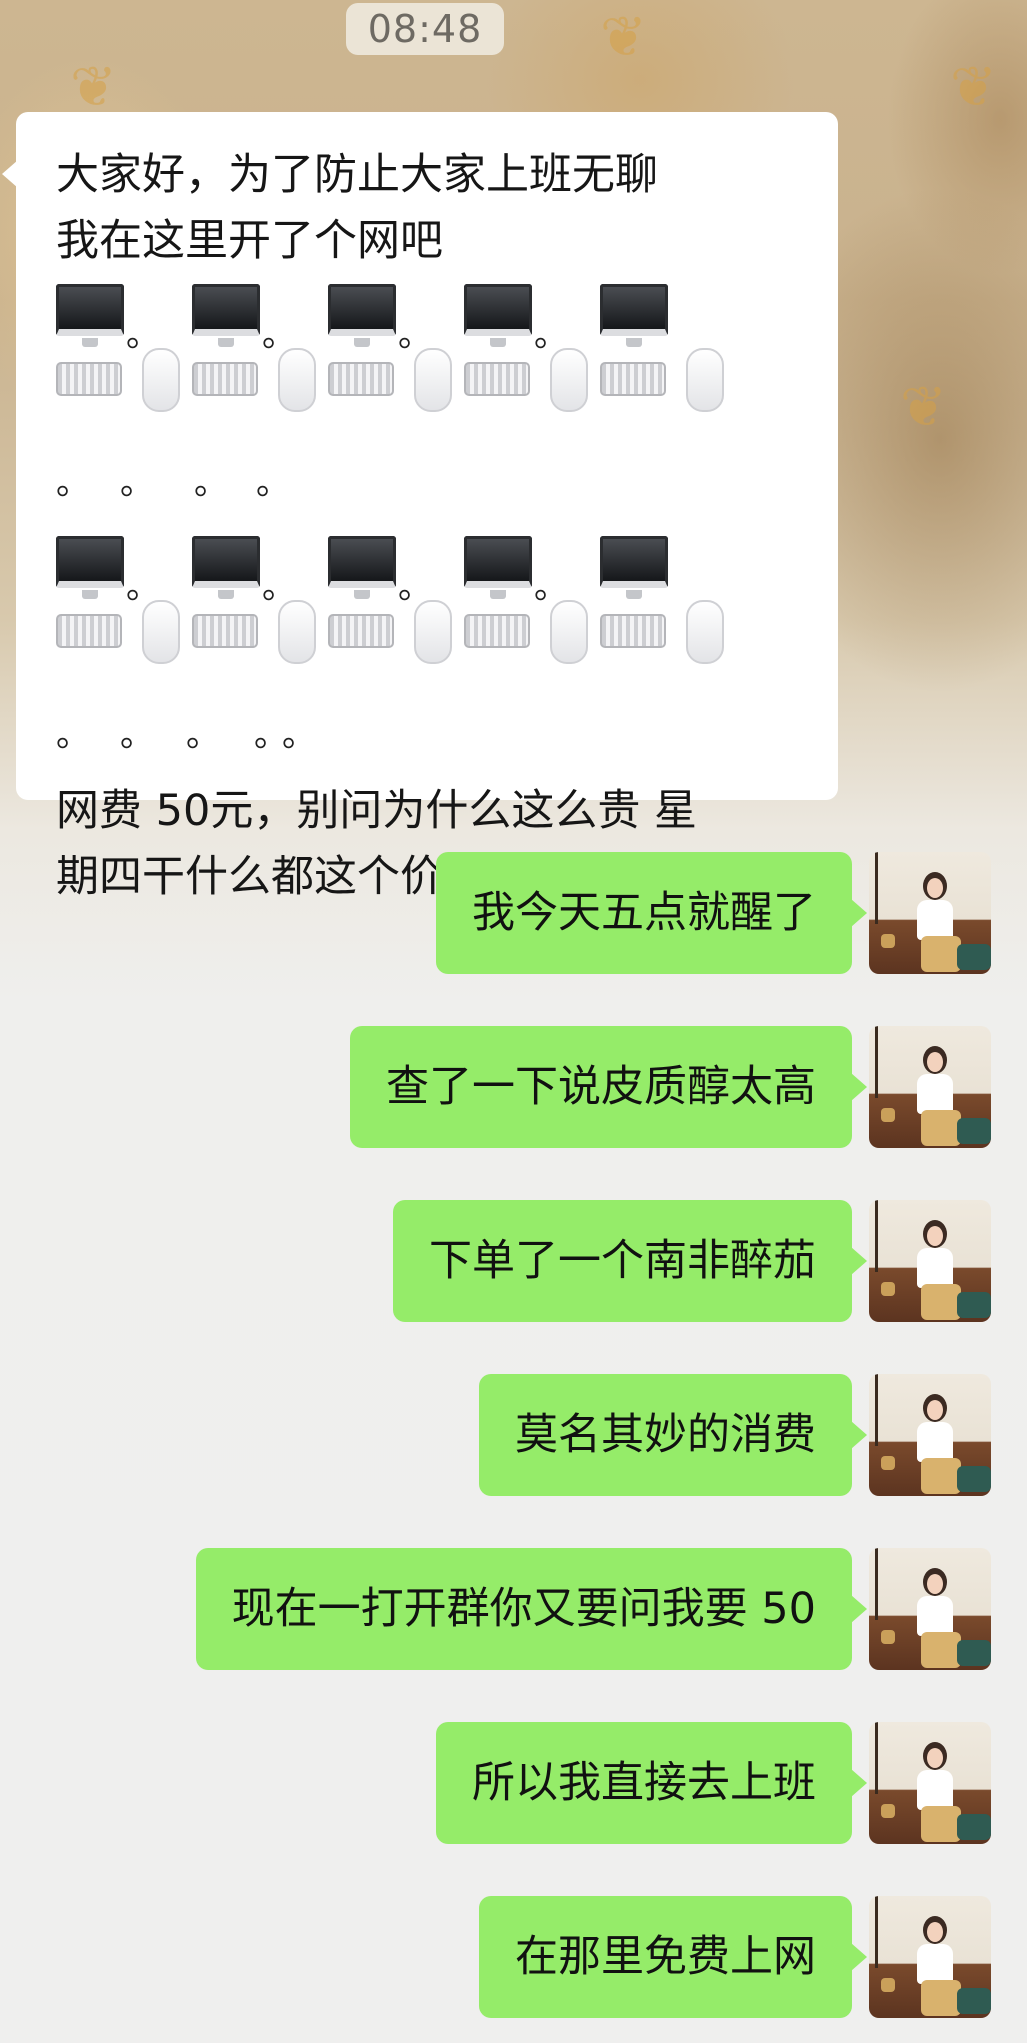  I want to click on outgoing-message-bubble: 我今天五点就醒了, so click(651, 913).